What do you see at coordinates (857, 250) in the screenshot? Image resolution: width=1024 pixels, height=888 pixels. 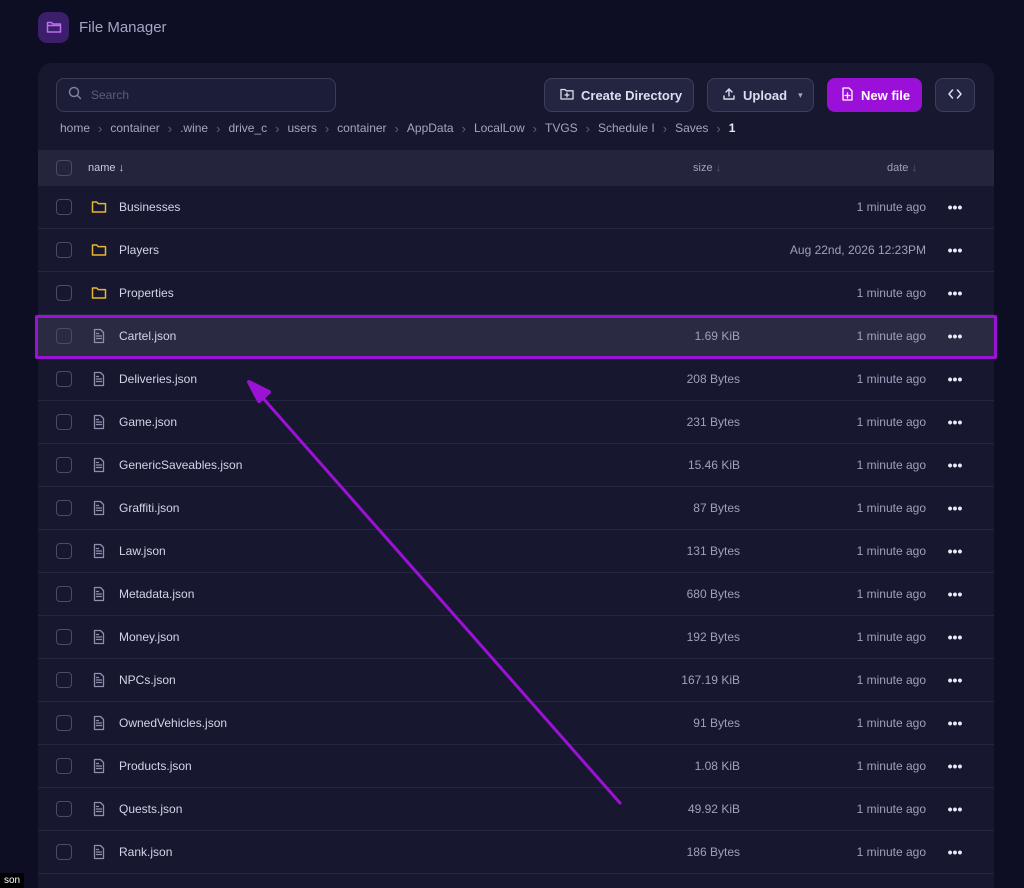 I see `file-date: Aug 22nd, 2026 12:23PM` at bounding box center [857, 250].